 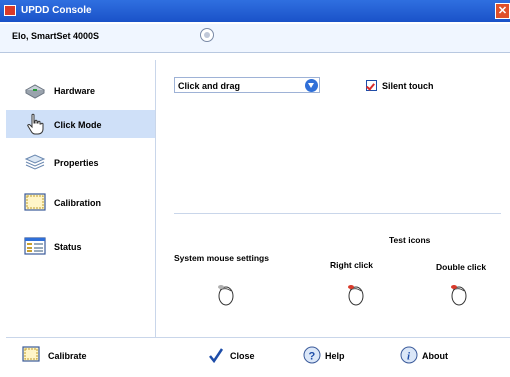 What do you see at coordinates (408, 86) in the screenshot?
I see `silent-touch-label: Silent touch` at bounding box center [408, 86].